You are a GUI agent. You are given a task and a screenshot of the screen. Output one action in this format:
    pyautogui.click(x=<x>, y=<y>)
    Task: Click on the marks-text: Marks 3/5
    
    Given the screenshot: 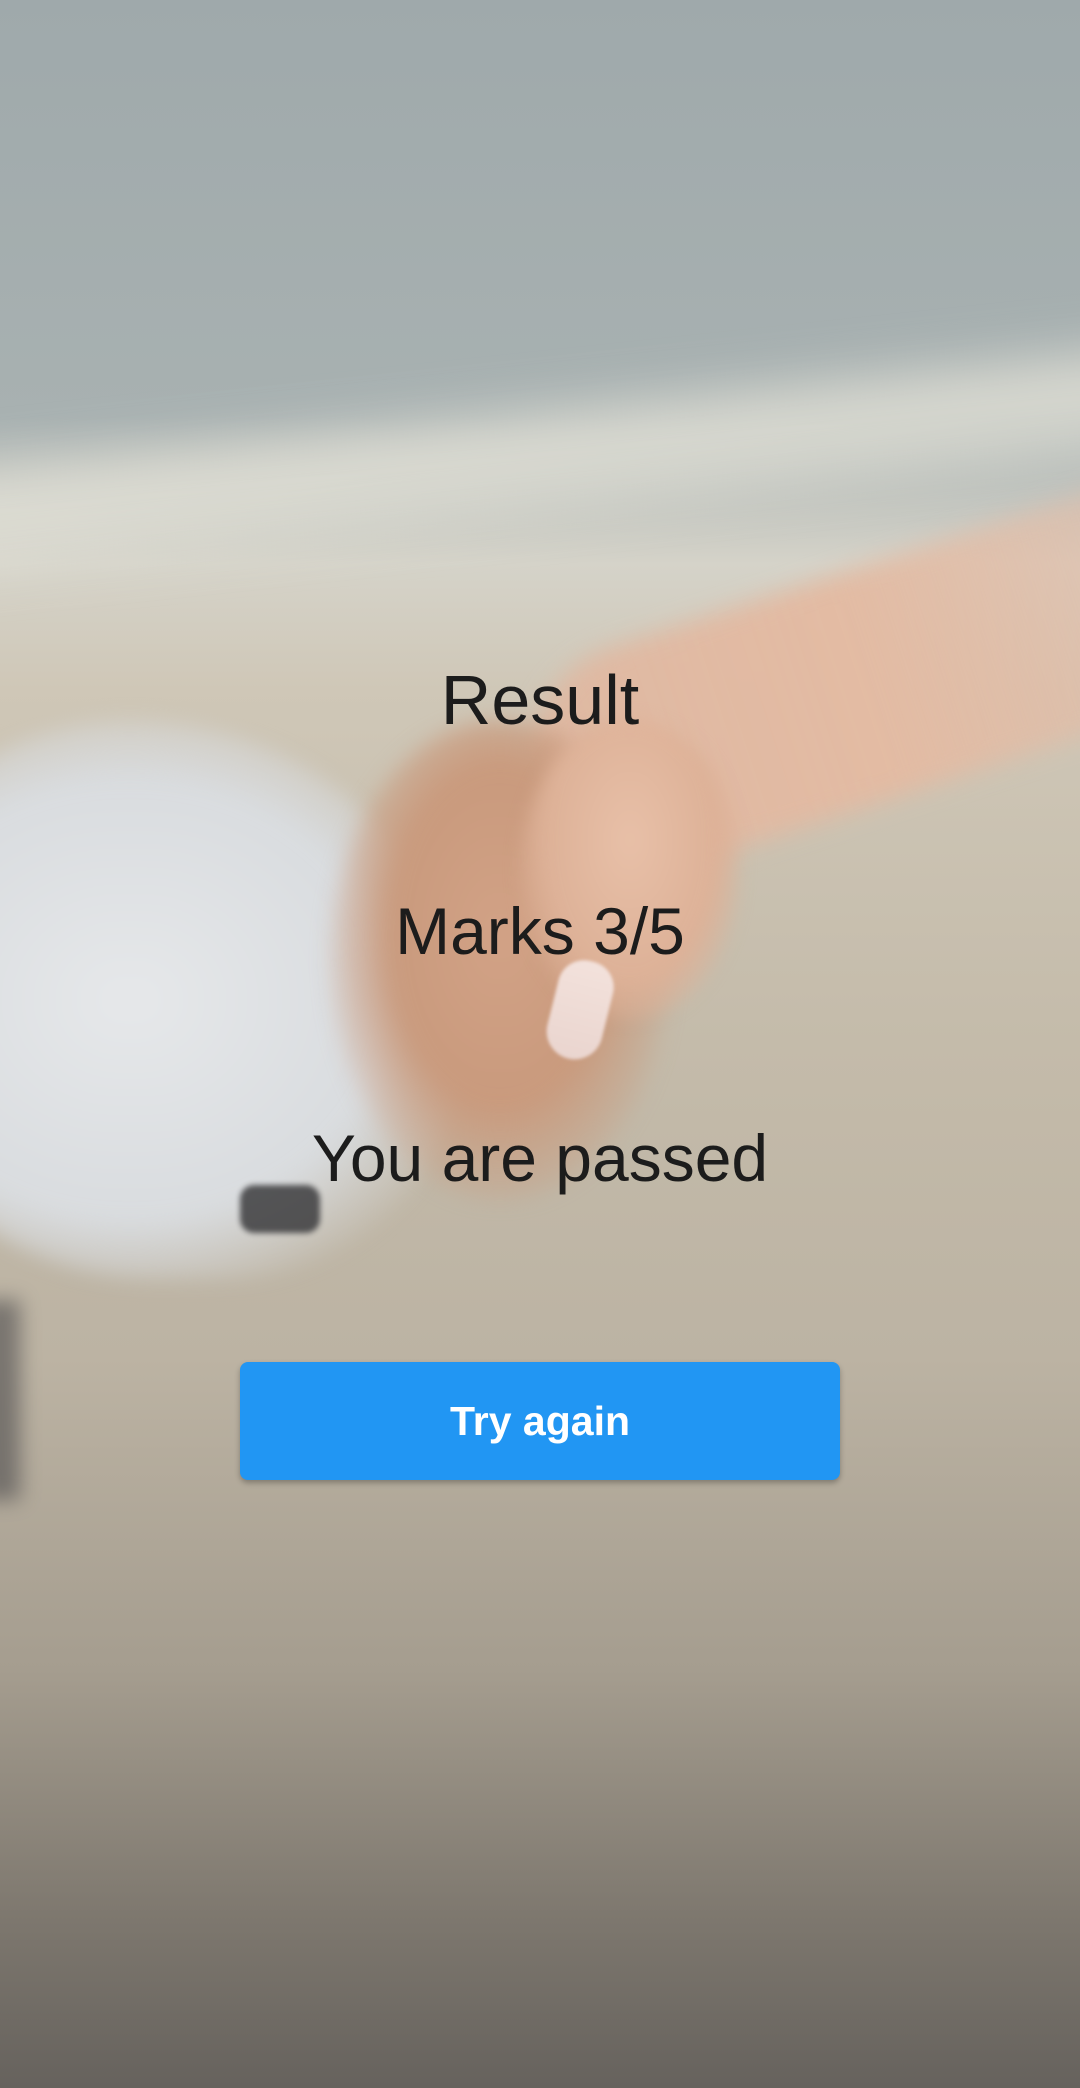 What is the action you would take?
    pyautogui.click(x=540, y=931)
    